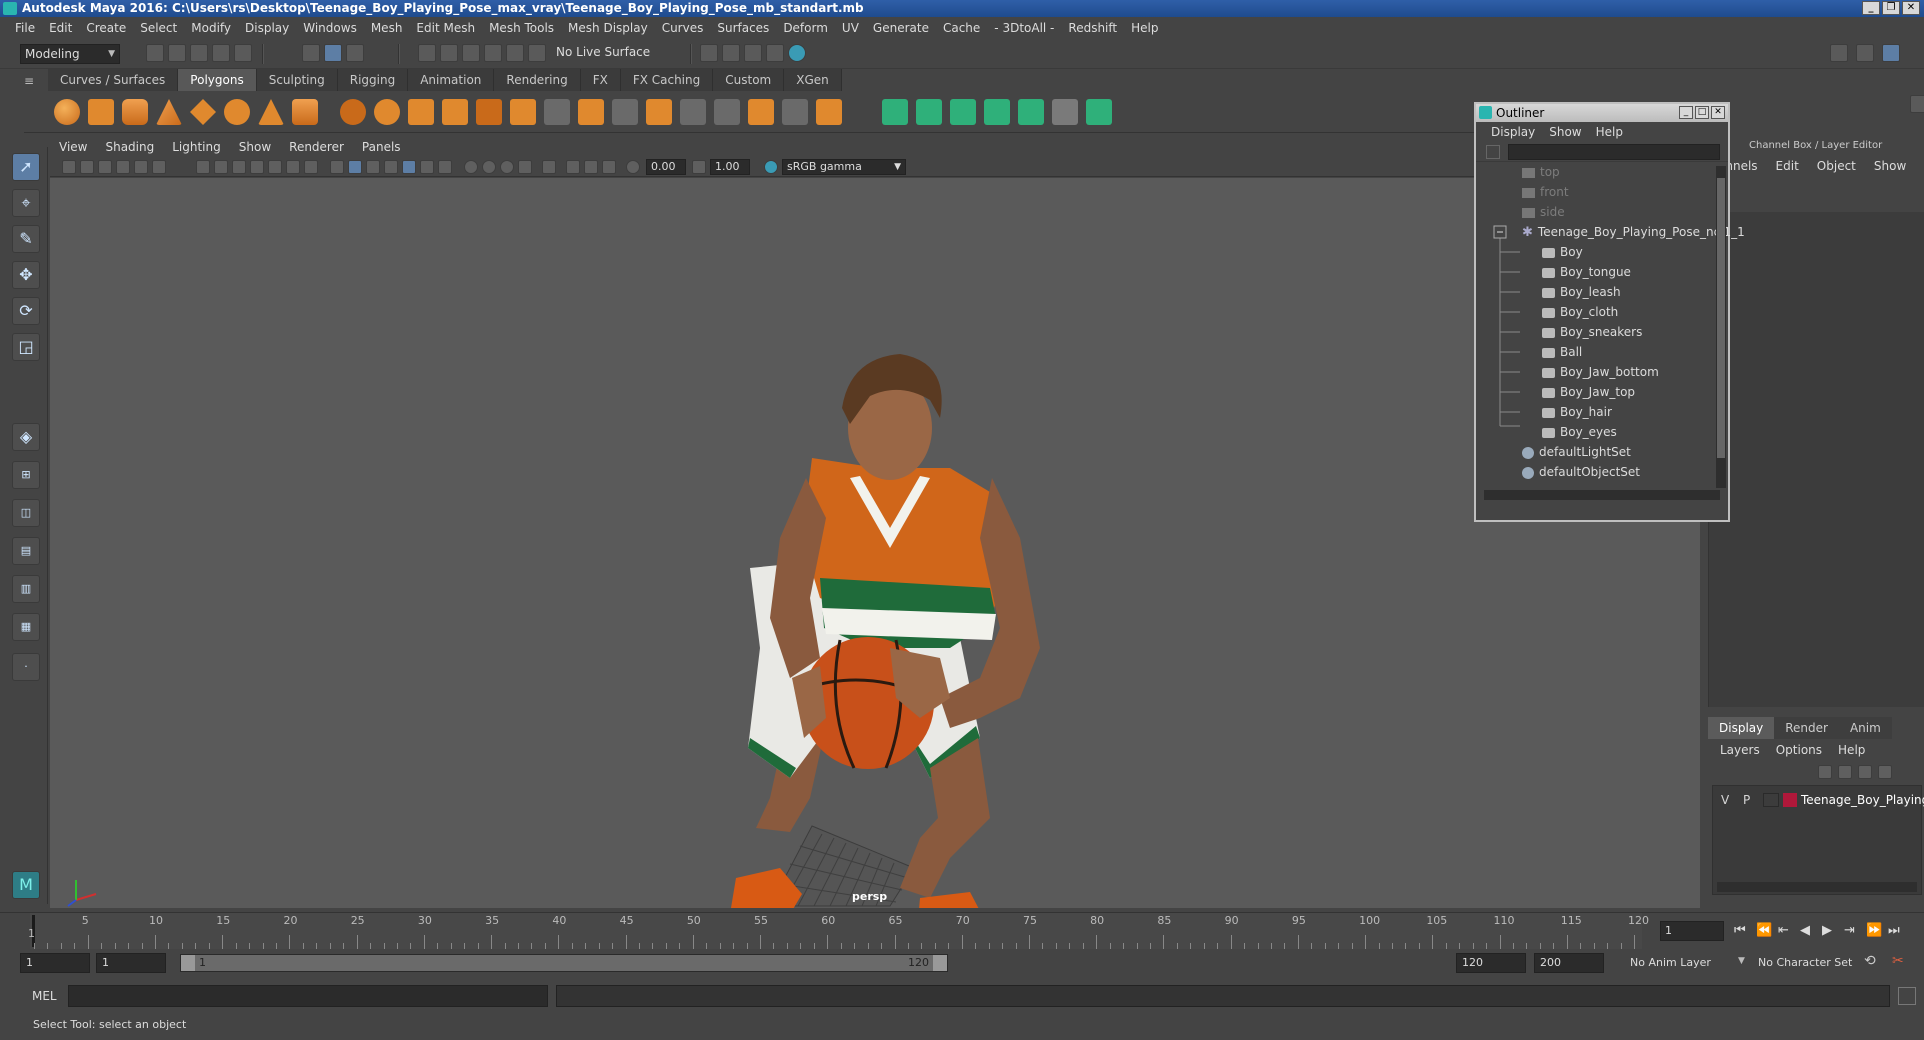 This screenshot has width=1924, height=1040. Describe the element at coordinates (471, 167) in the screenshot. I see `screen-space-ao-icon` at that location.